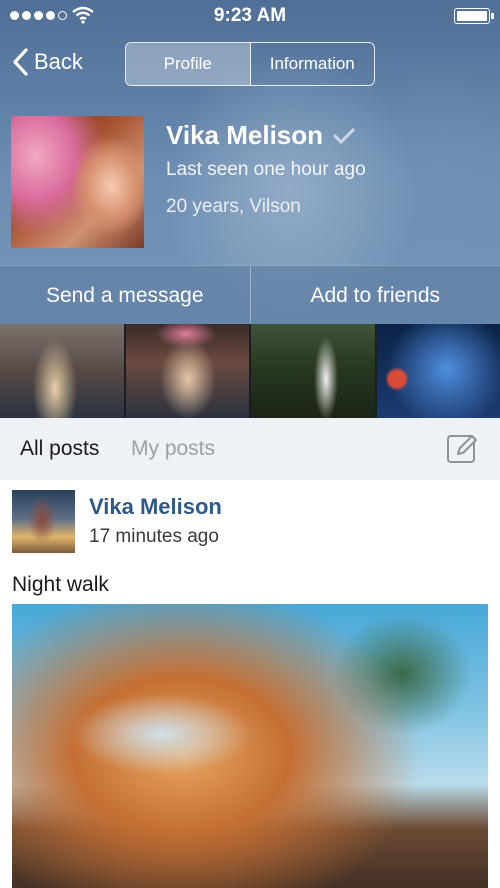 This screenshot has height=888, width=500. Describe the element at coordinates (188, 64) in the screenshot. I see `tab-profile: Profile` at that location.